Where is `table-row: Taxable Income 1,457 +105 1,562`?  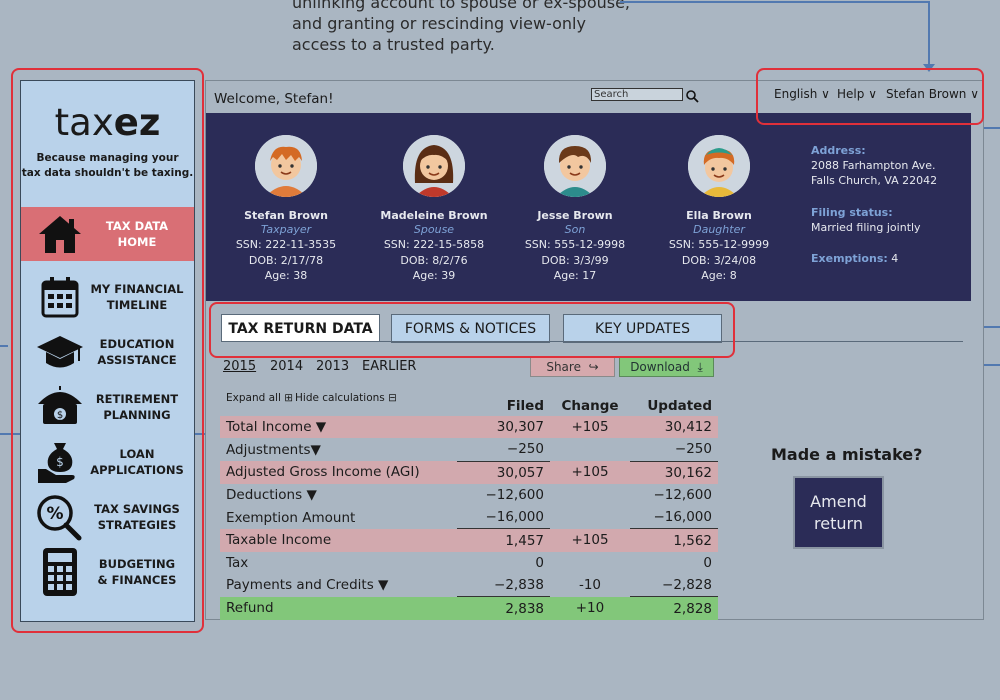
table-row: Taxable Income 1,457 +105 1,562 is located at coordinates (469, 540).